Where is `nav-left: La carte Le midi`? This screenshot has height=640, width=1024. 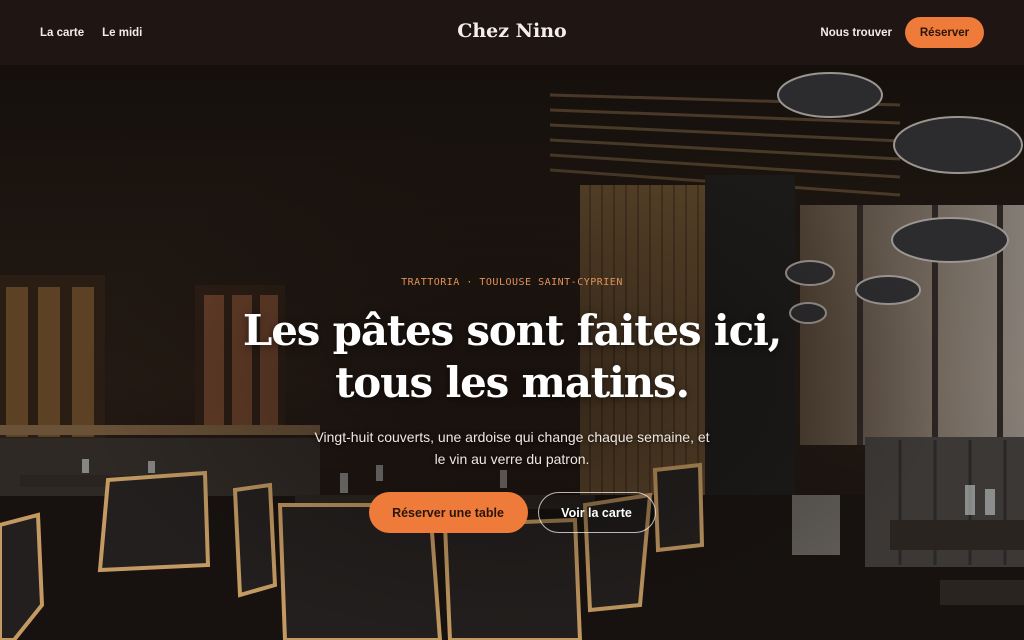
nav-left: La carte Le midi is located at coordinates (91, 32).